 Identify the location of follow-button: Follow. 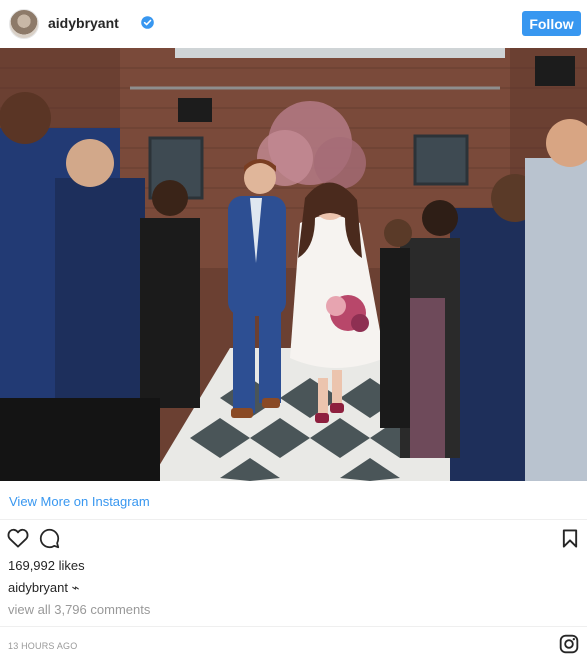
(551, 23).